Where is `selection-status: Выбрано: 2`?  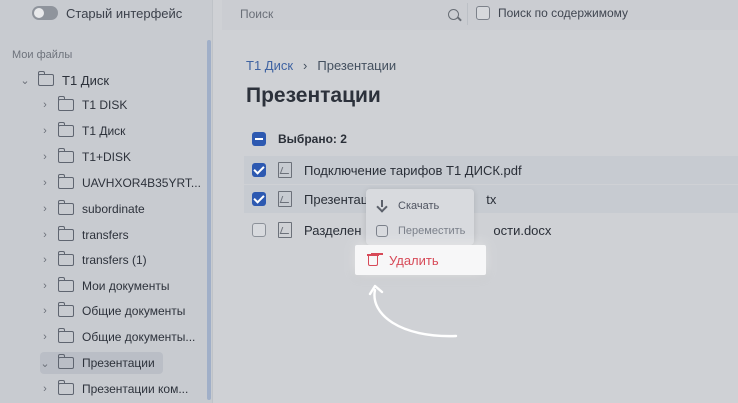
selection-status: Выбрано: 2 is located at coordinates (299, 139).